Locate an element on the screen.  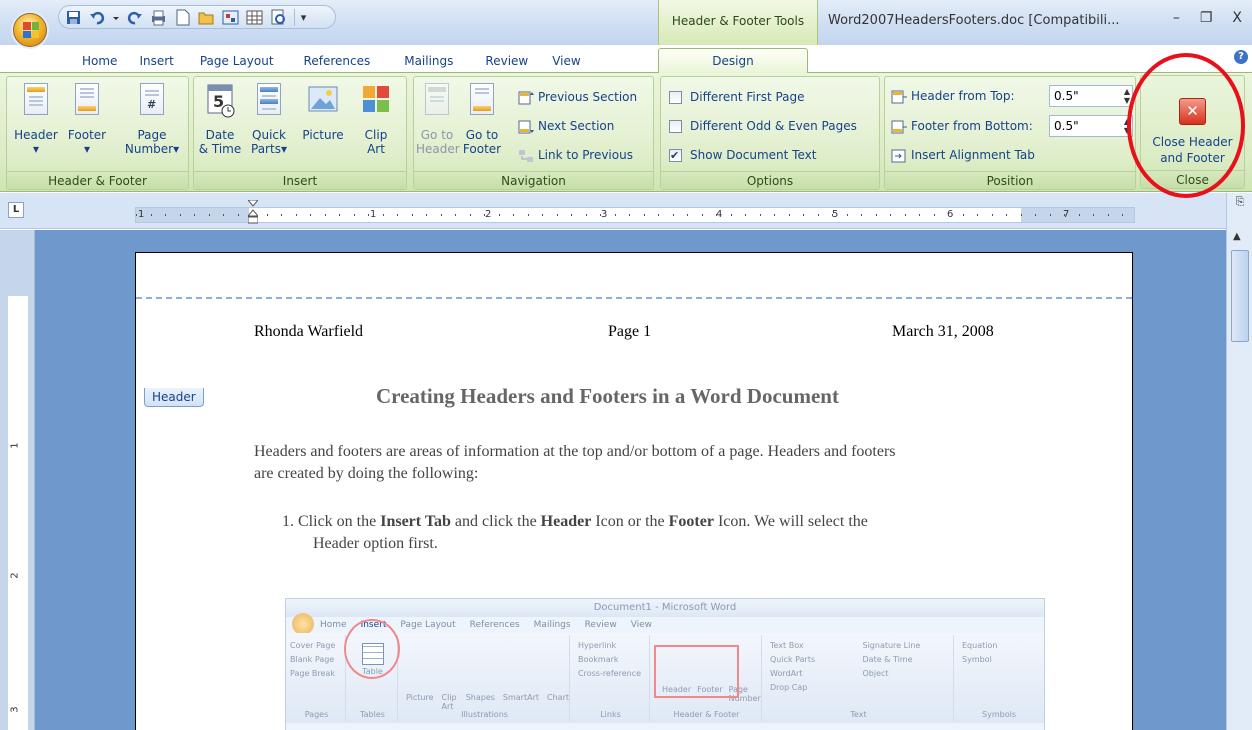
window-controls: – ❐ X is located at coordinates (1207, 18).